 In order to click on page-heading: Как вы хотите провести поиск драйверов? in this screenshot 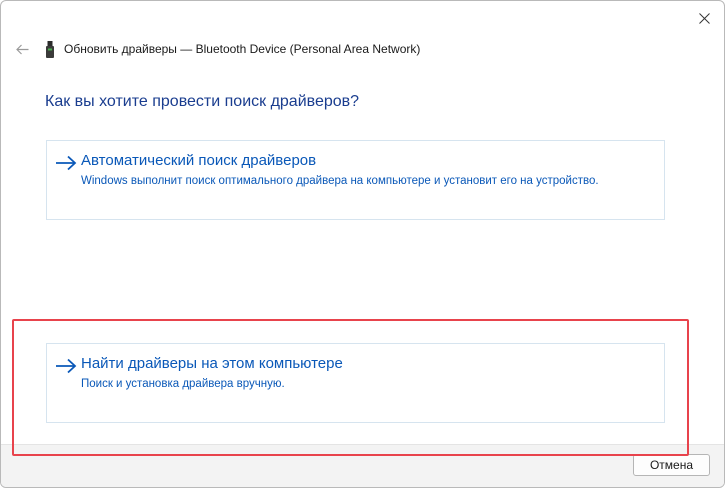, I will do `click(202, 101)`.